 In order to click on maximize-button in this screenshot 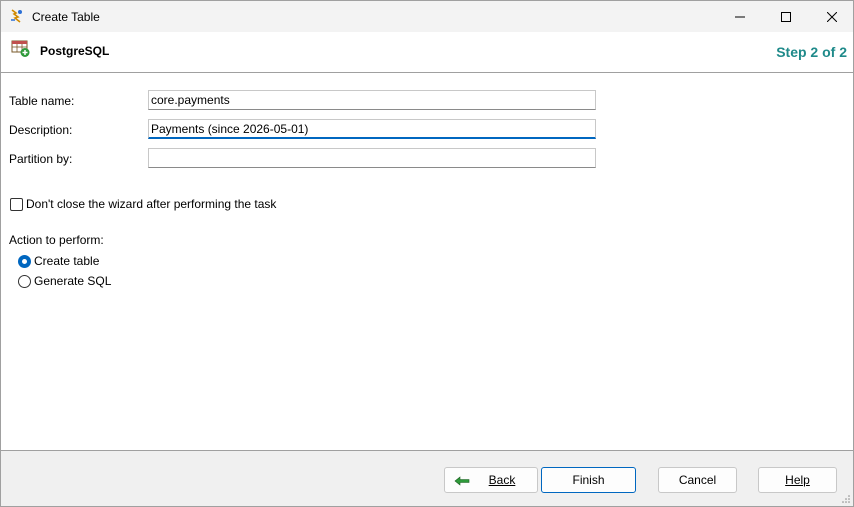, I will do `click(786, 16)`.